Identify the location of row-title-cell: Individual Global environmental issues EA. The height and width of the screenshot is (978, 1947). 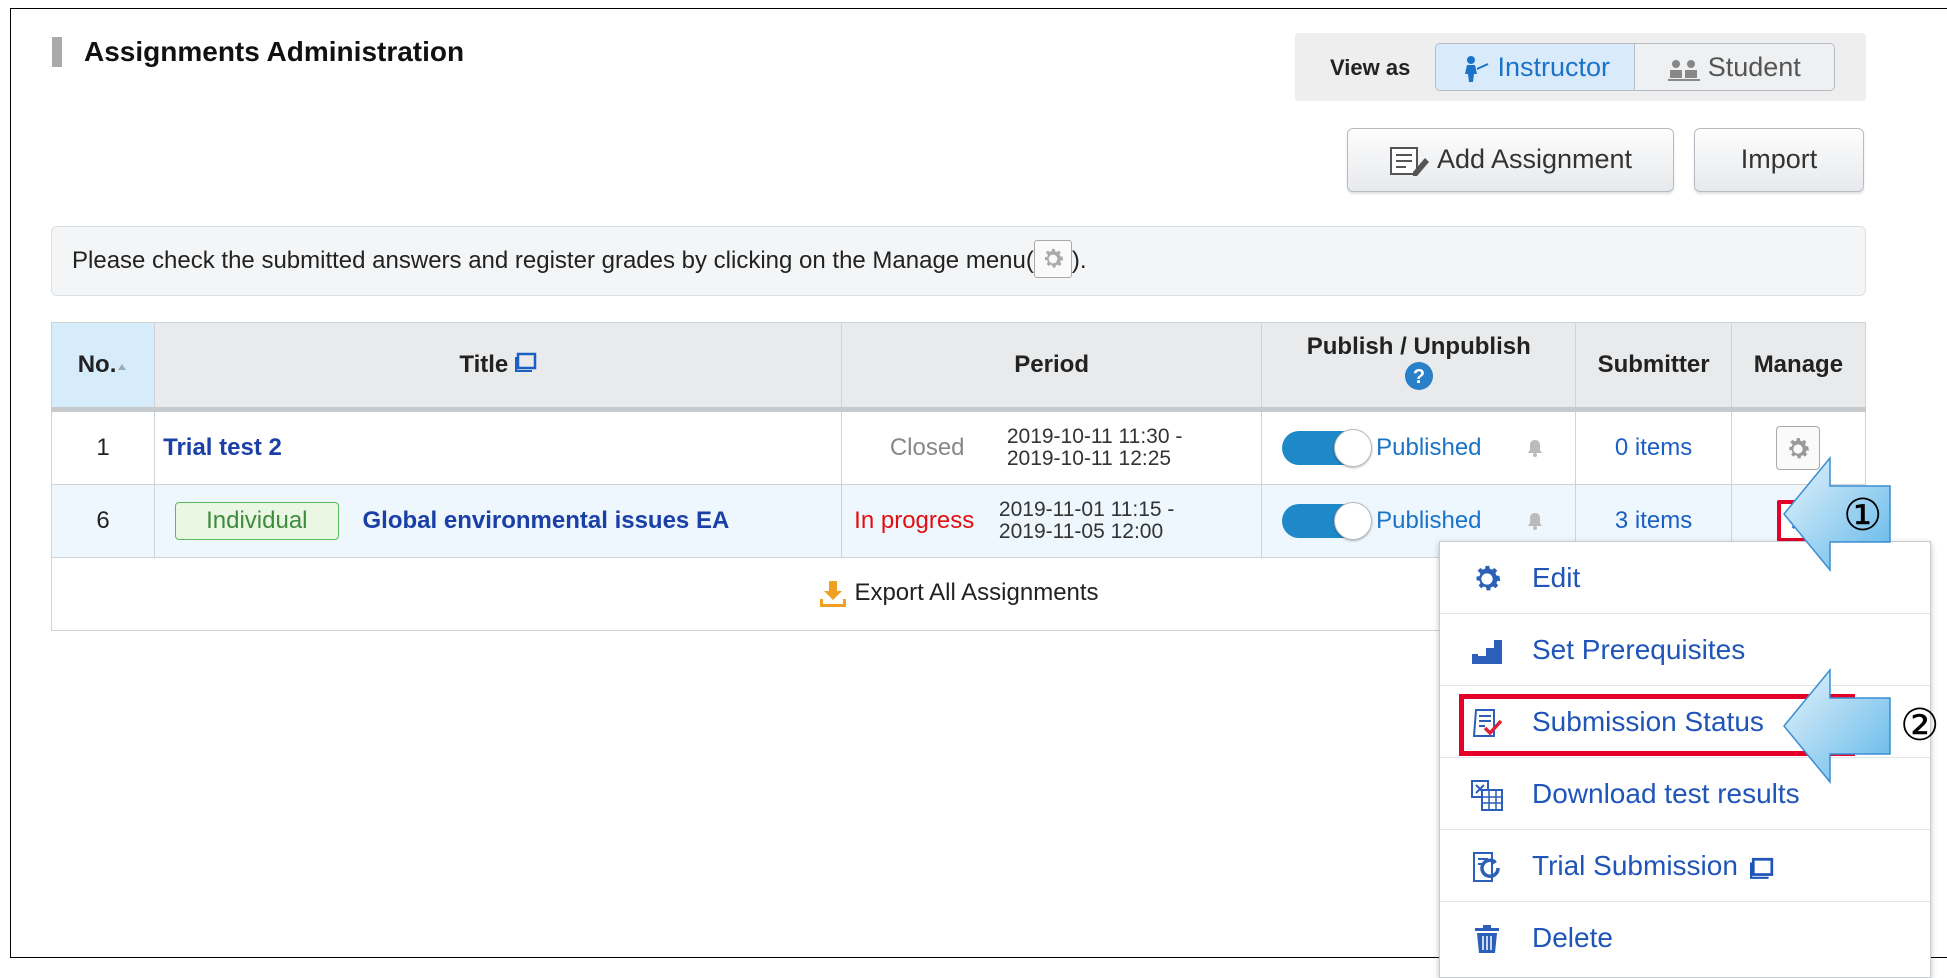
(498, 521).